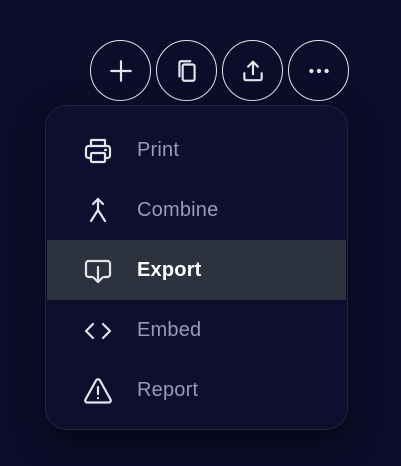 This screenshot has width=401, height=466. Describe the element at coordinates (219, 70) in the screenshot. I see `toolbar` at that location.